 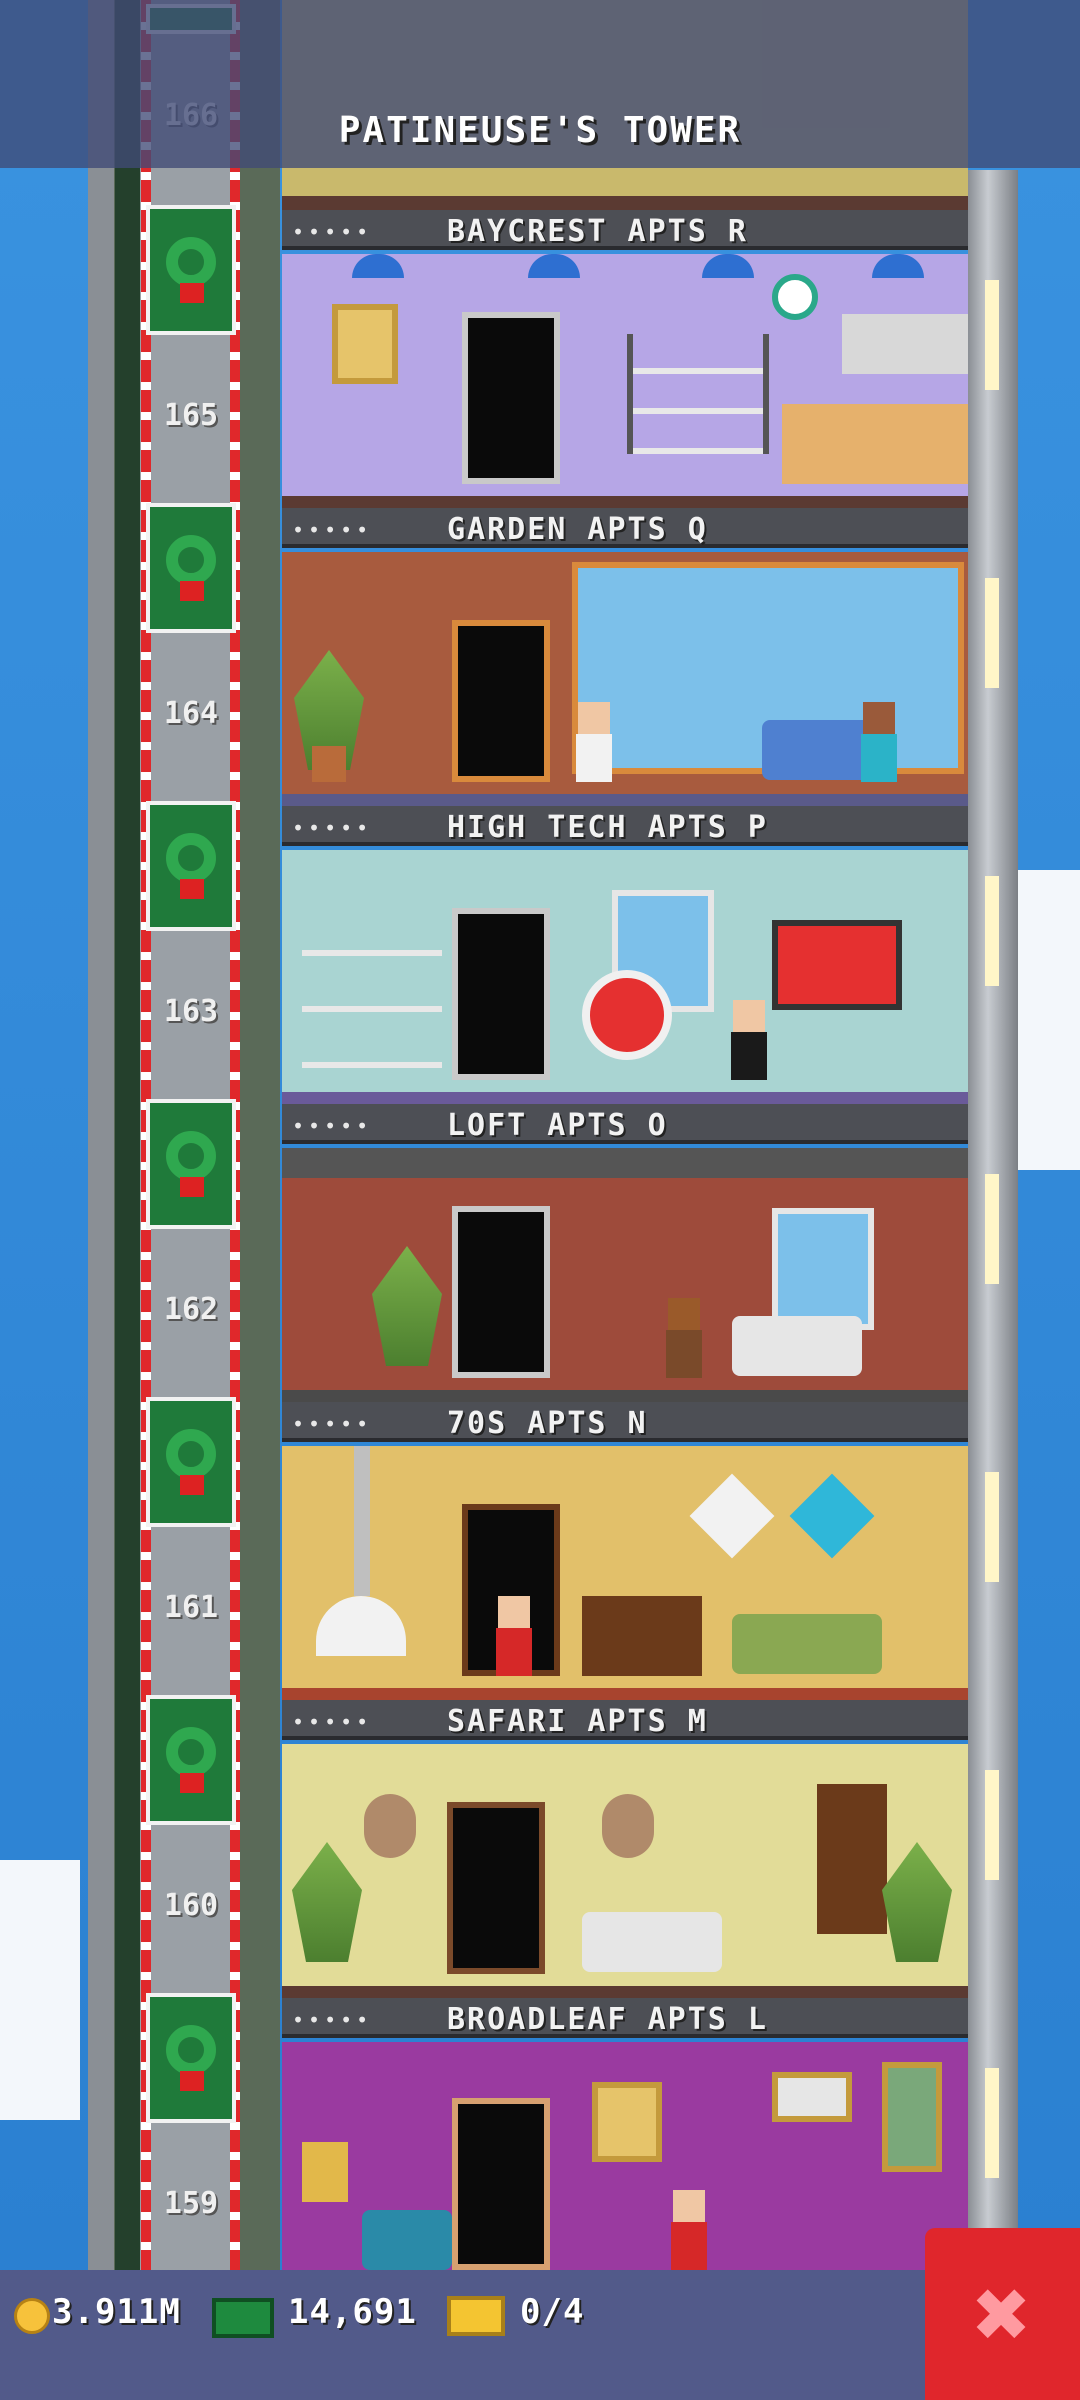 I want to click on floor-high-tech: ••••• HIGH TECH APTS P, so click(x=625, y=955).